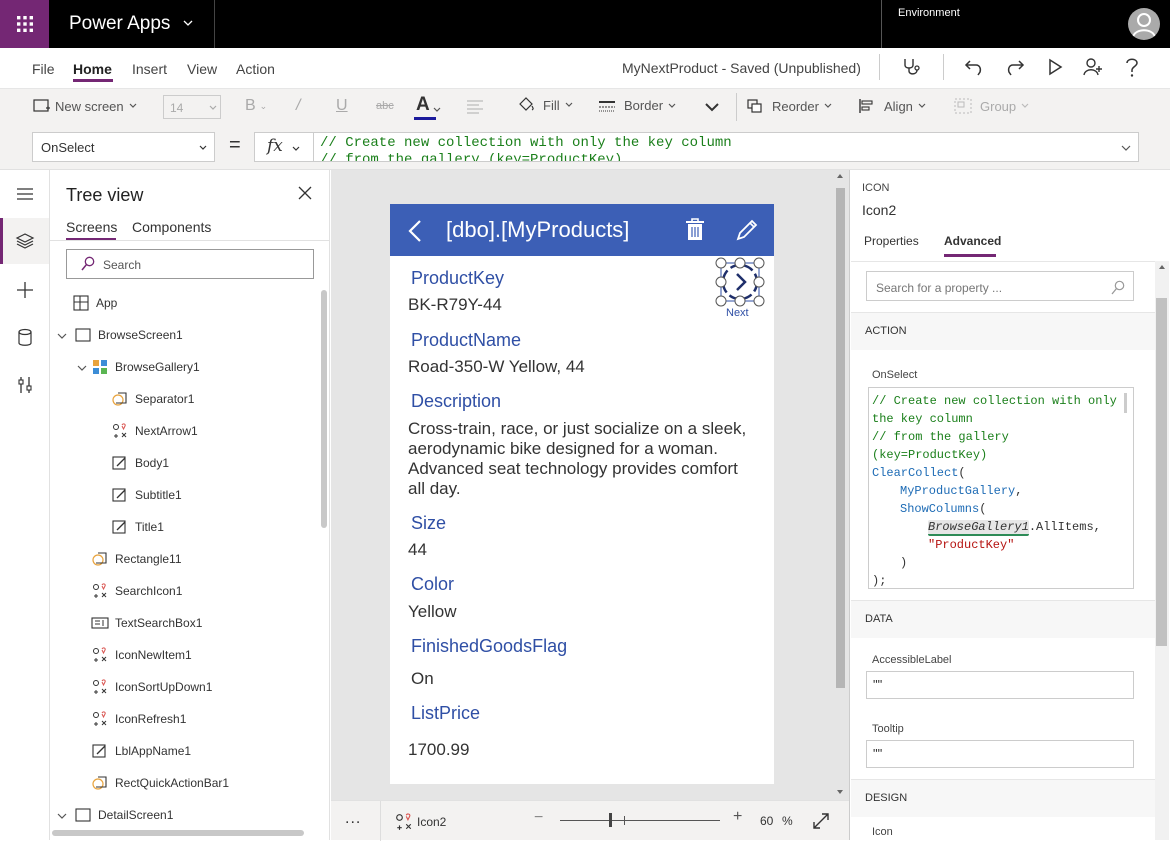 The width and height of the screenshot is (1170, 841). What do you see at coordinates (1055, 67) in the screenshot?
I see `play-icon` at bounding box center [1055, 67].